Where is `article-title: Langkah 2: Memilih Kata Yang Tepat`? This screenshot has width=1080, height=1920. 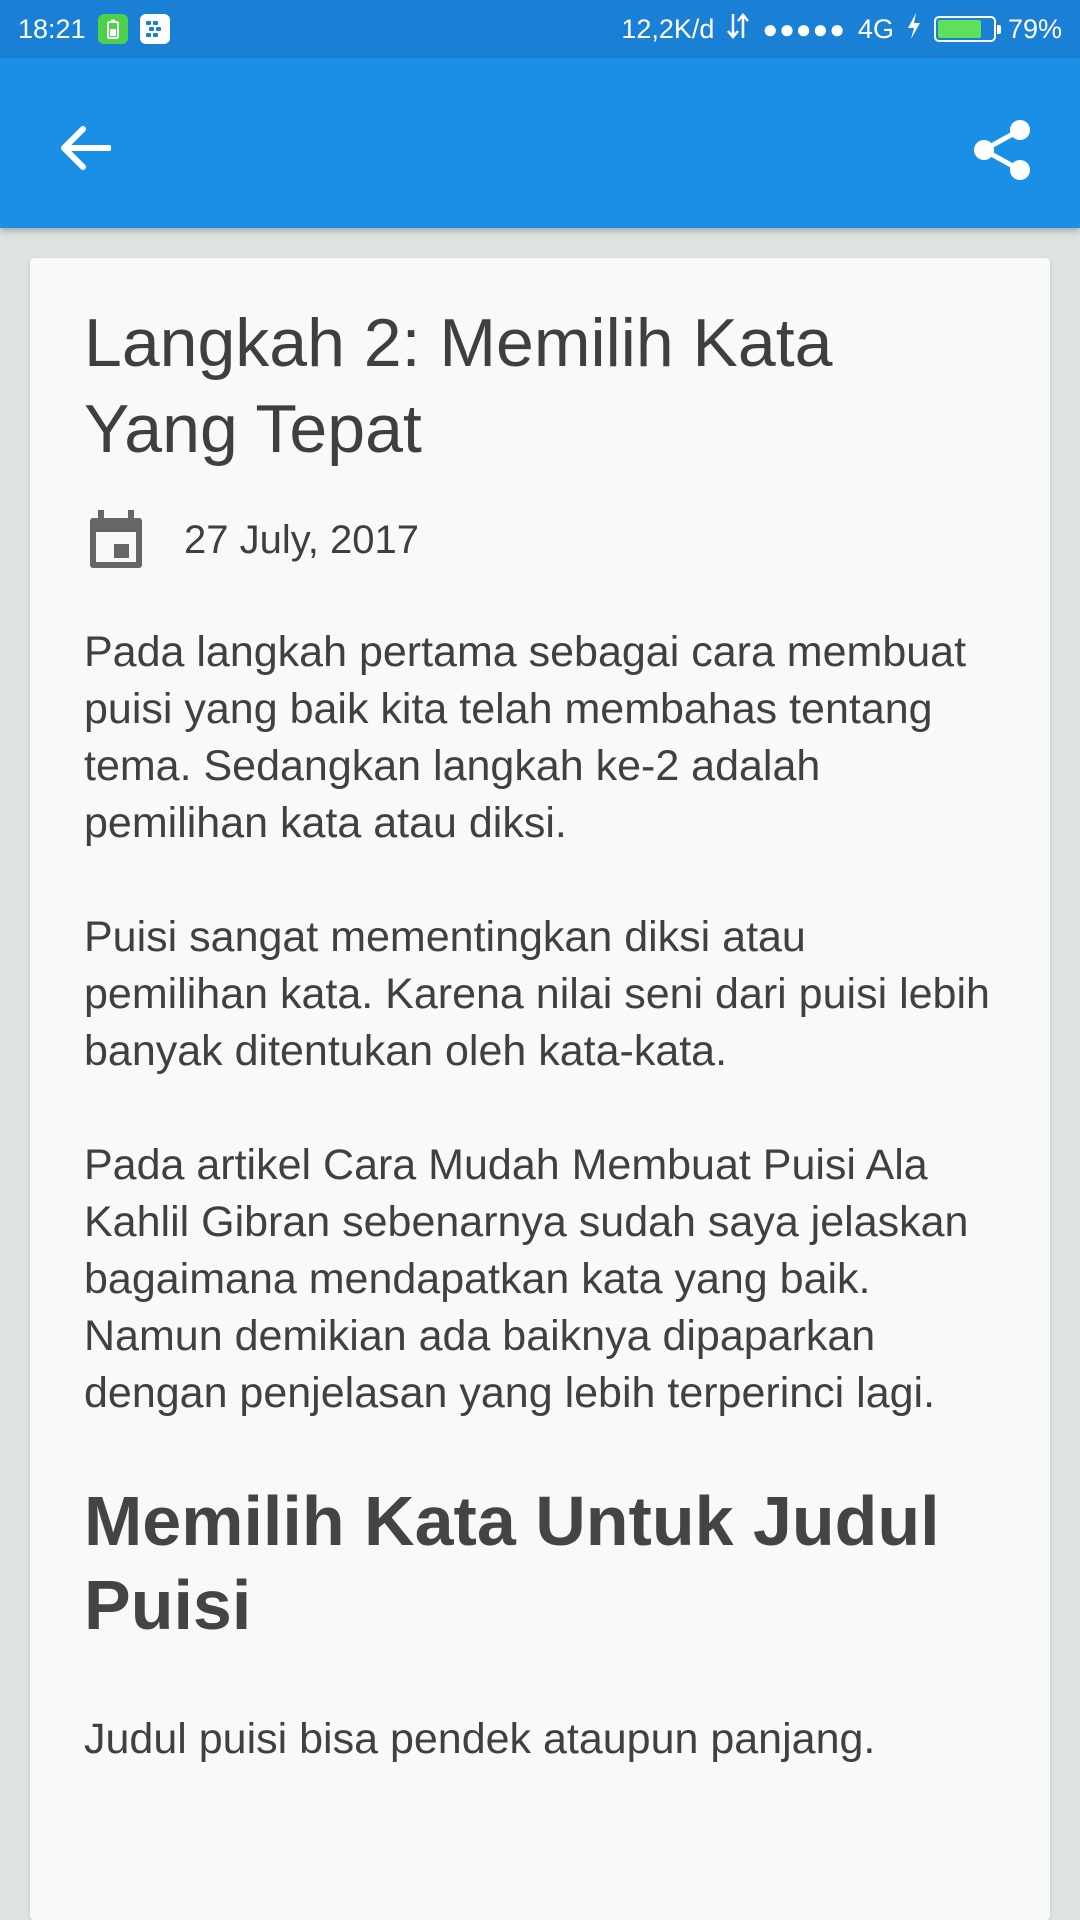 article-title: Langkah 2: Memilih Kata Yang Tepat is located at coordinates (458, 386).